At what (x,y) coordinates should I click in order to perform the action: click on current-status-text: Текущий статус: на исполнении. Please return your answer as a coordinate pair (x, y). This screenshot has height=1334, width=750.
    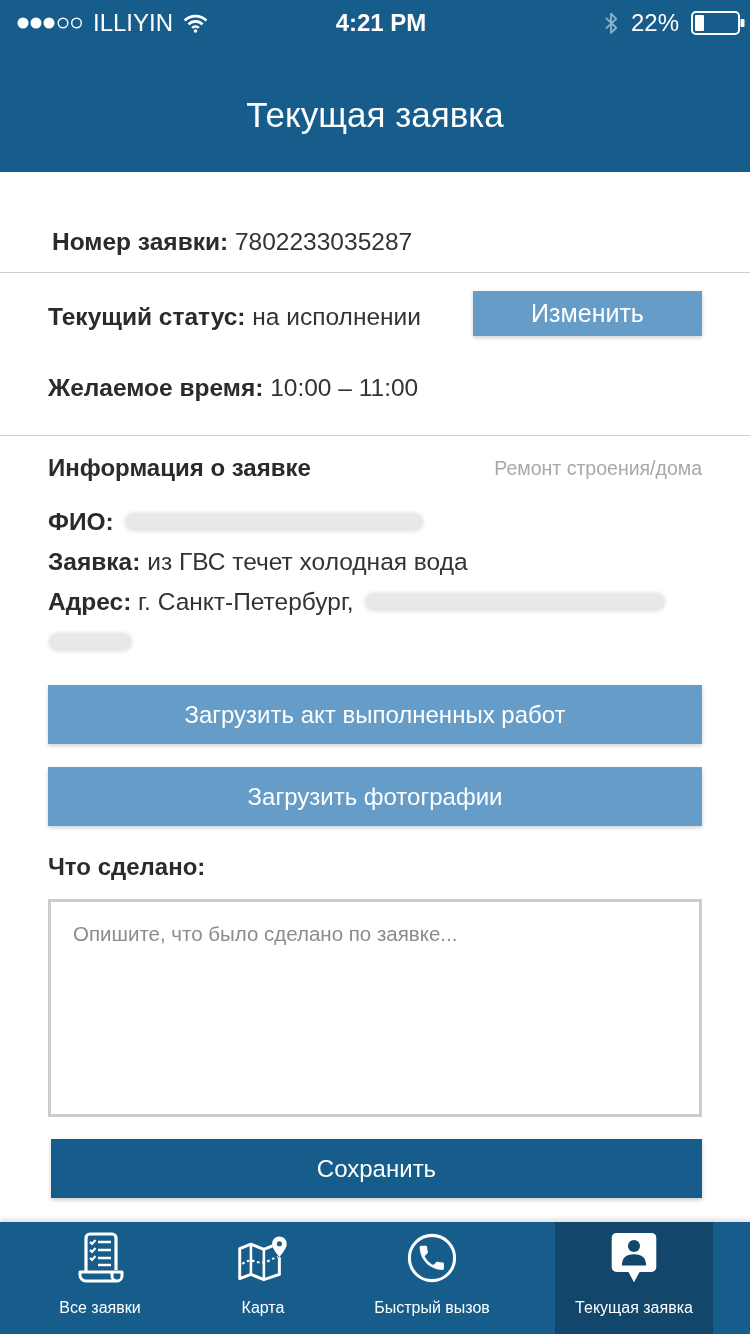
    Looking at the image, I should click on (234, 317).